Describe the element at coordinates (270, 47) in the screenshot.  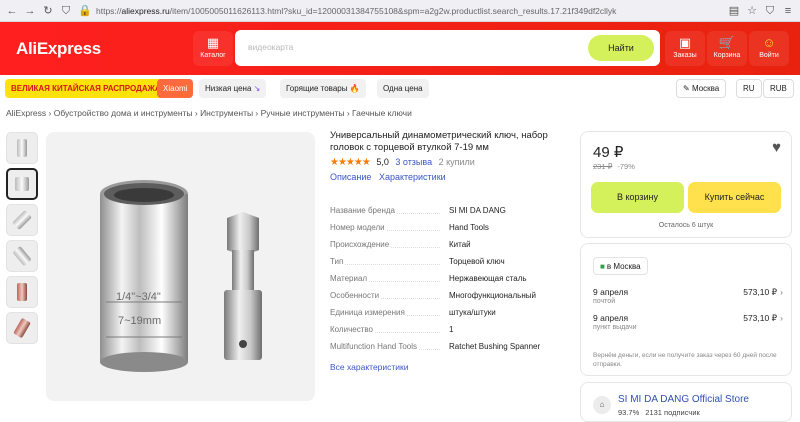
I see `search-input: видеокарта` at that location.